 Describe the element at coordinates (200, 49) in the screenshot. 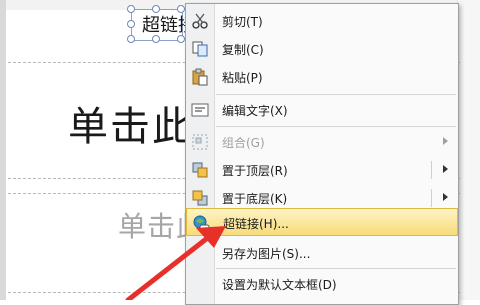

I see `copy-icon` at that location.